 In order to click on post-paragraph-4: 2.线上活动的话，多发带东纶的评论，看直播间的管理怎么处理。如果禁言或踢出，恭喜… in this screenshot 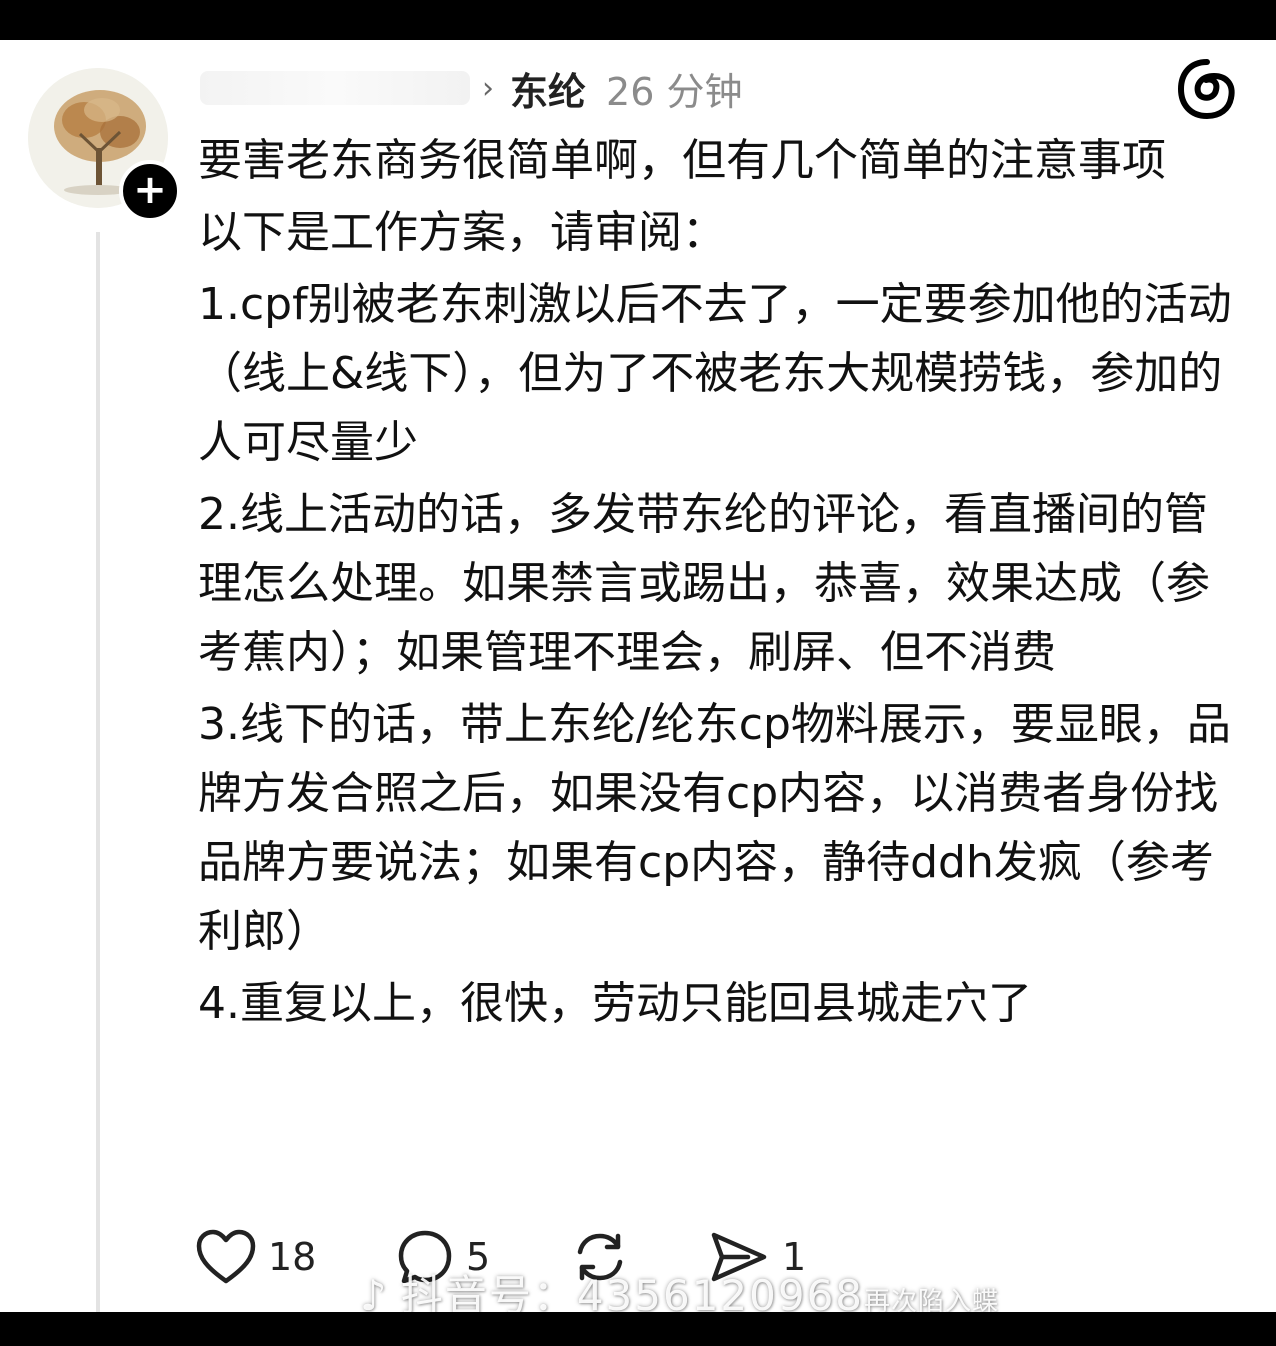, I will do `click(704, 583)`.